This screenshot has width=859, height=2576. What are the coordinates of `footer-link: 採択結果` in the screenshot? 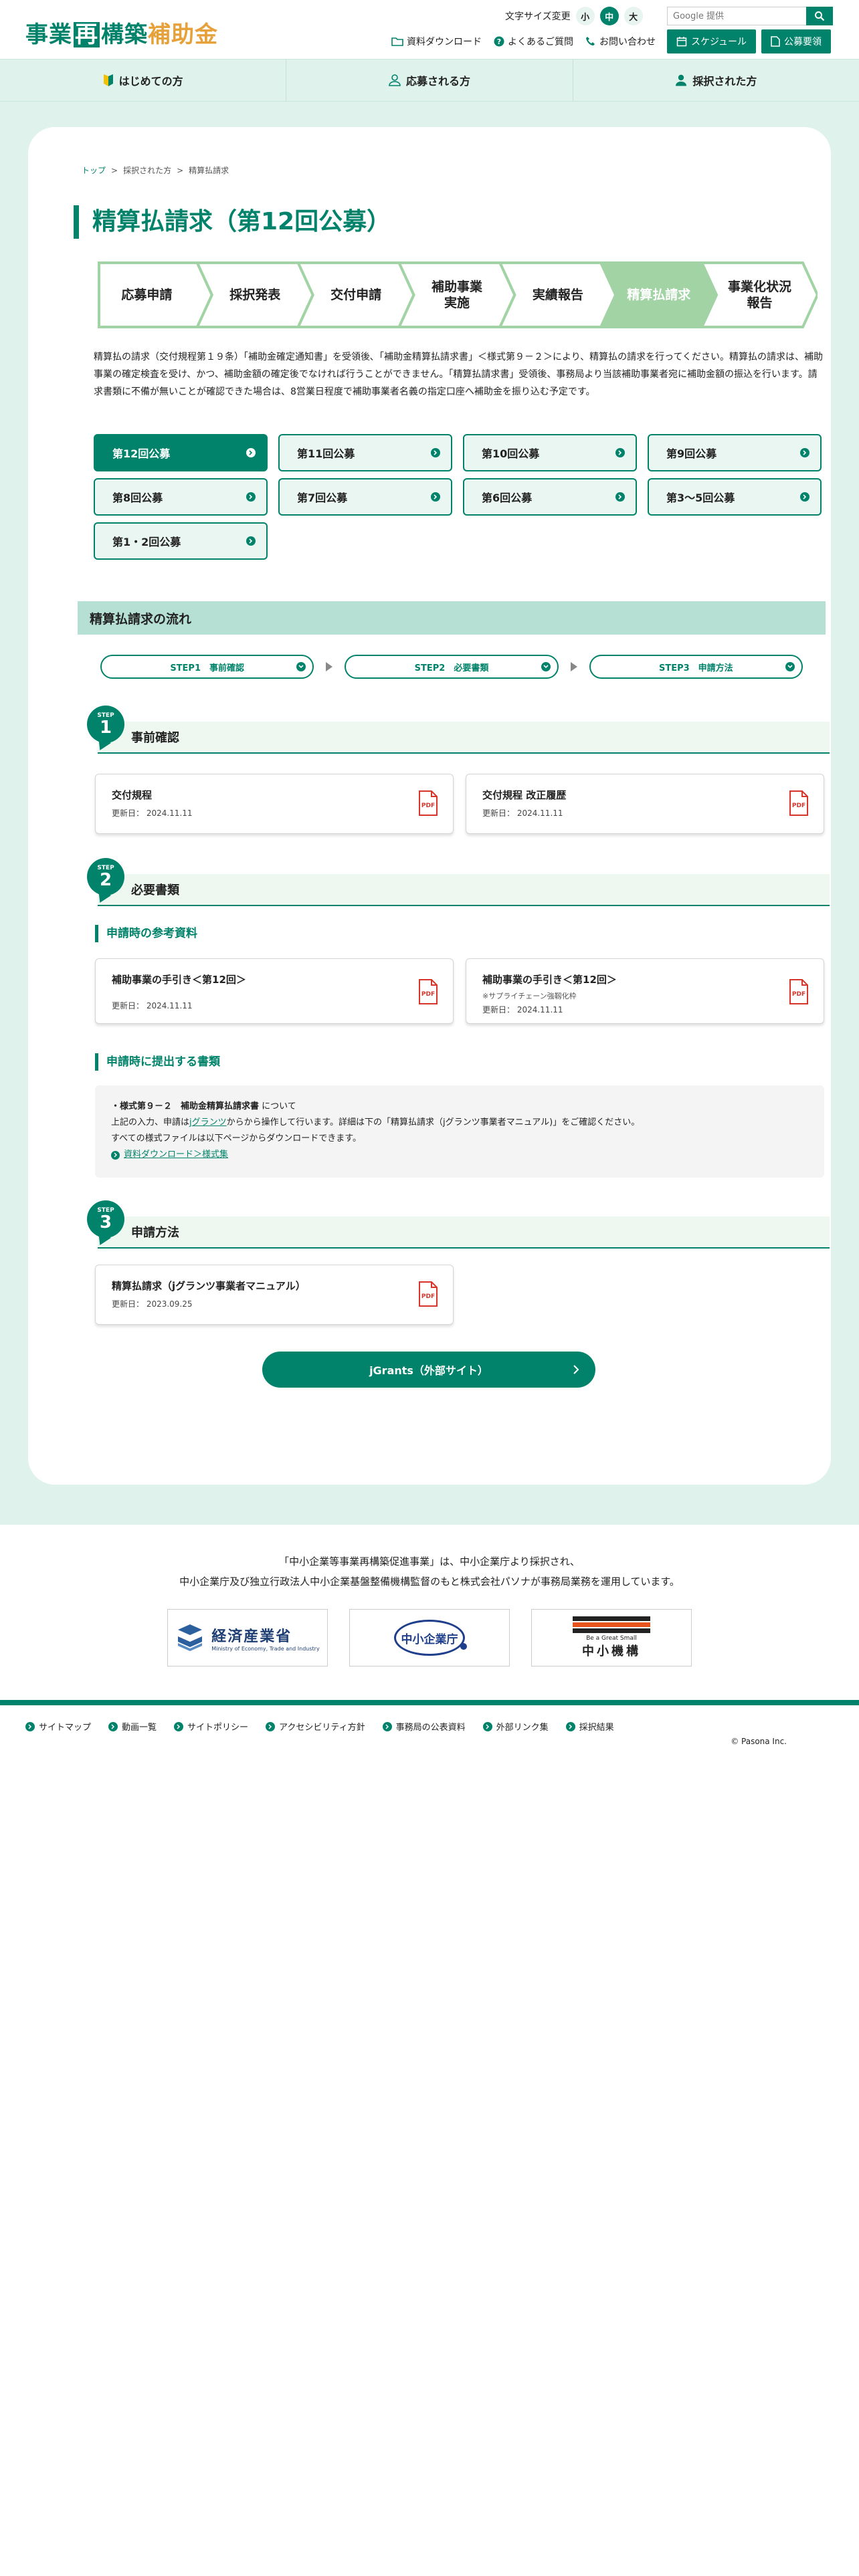 It's located at (589, 1726).